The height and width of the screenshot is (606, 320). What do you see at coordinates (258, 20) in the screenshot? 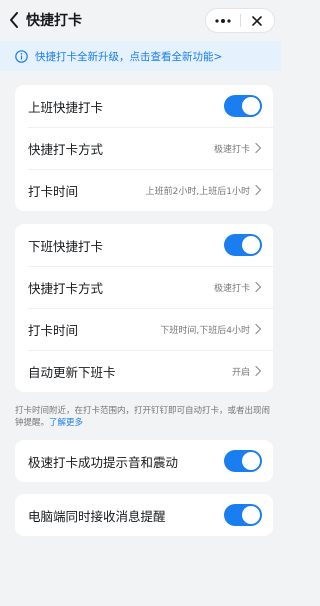
I see `close-icon` at bounding box center [258, 20].